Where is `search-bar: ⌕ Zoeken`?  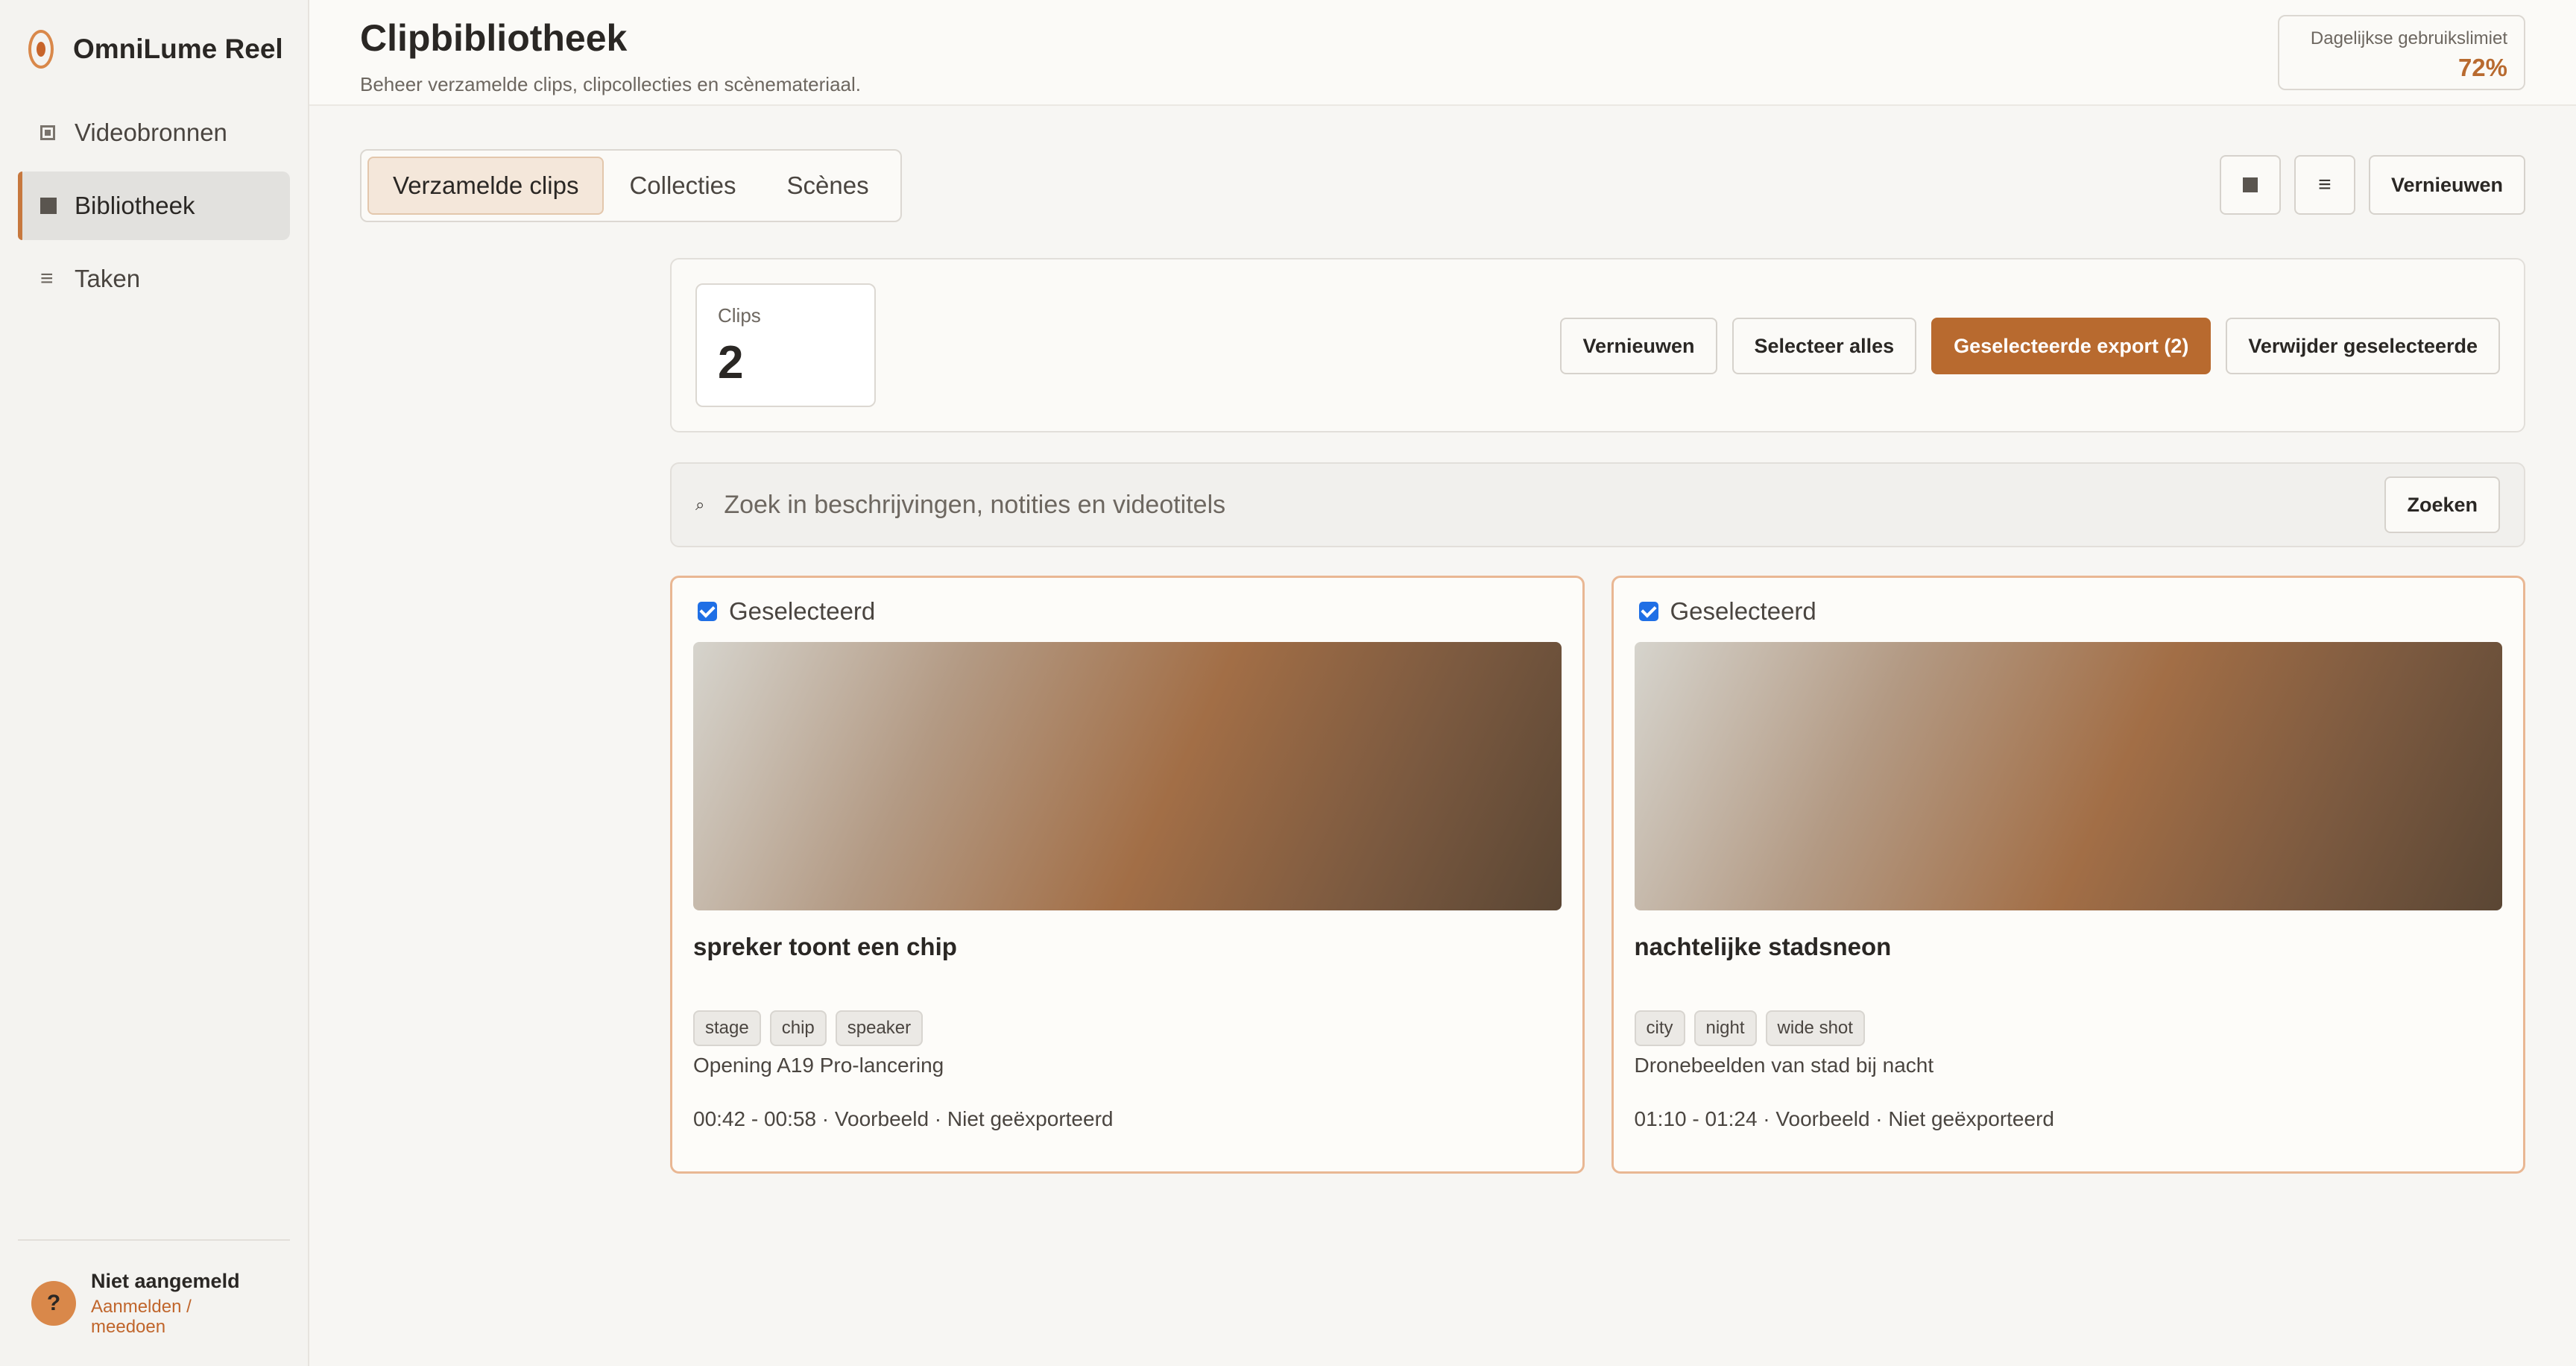 search-bar: ⌕ Zoeken is located at coordinates (1597, 504).